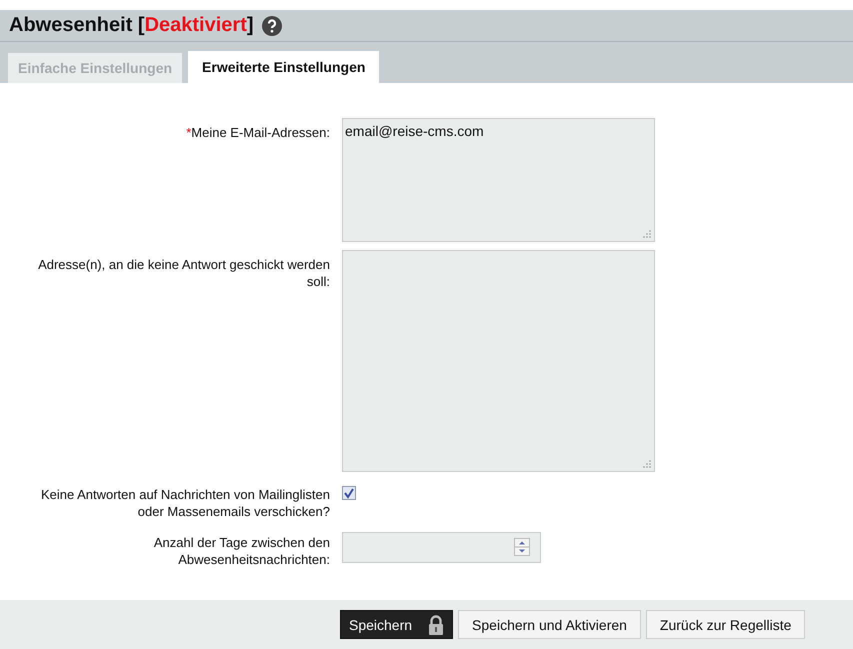  I want to click on number-field, so click(441, 547).